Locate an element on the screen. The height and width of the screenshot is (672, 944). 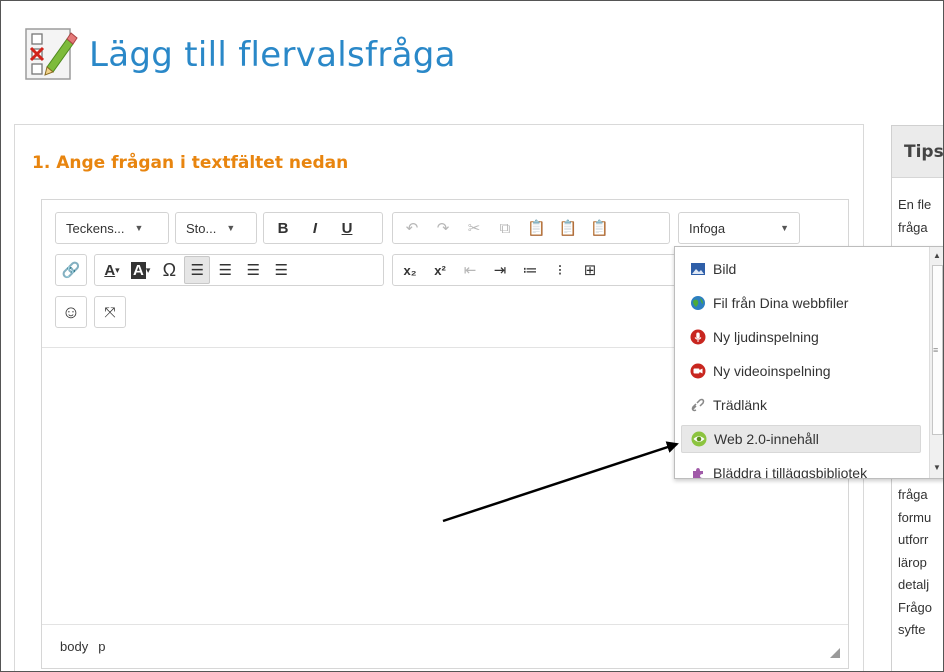
path-body: body is located at coordinates (74, 646).